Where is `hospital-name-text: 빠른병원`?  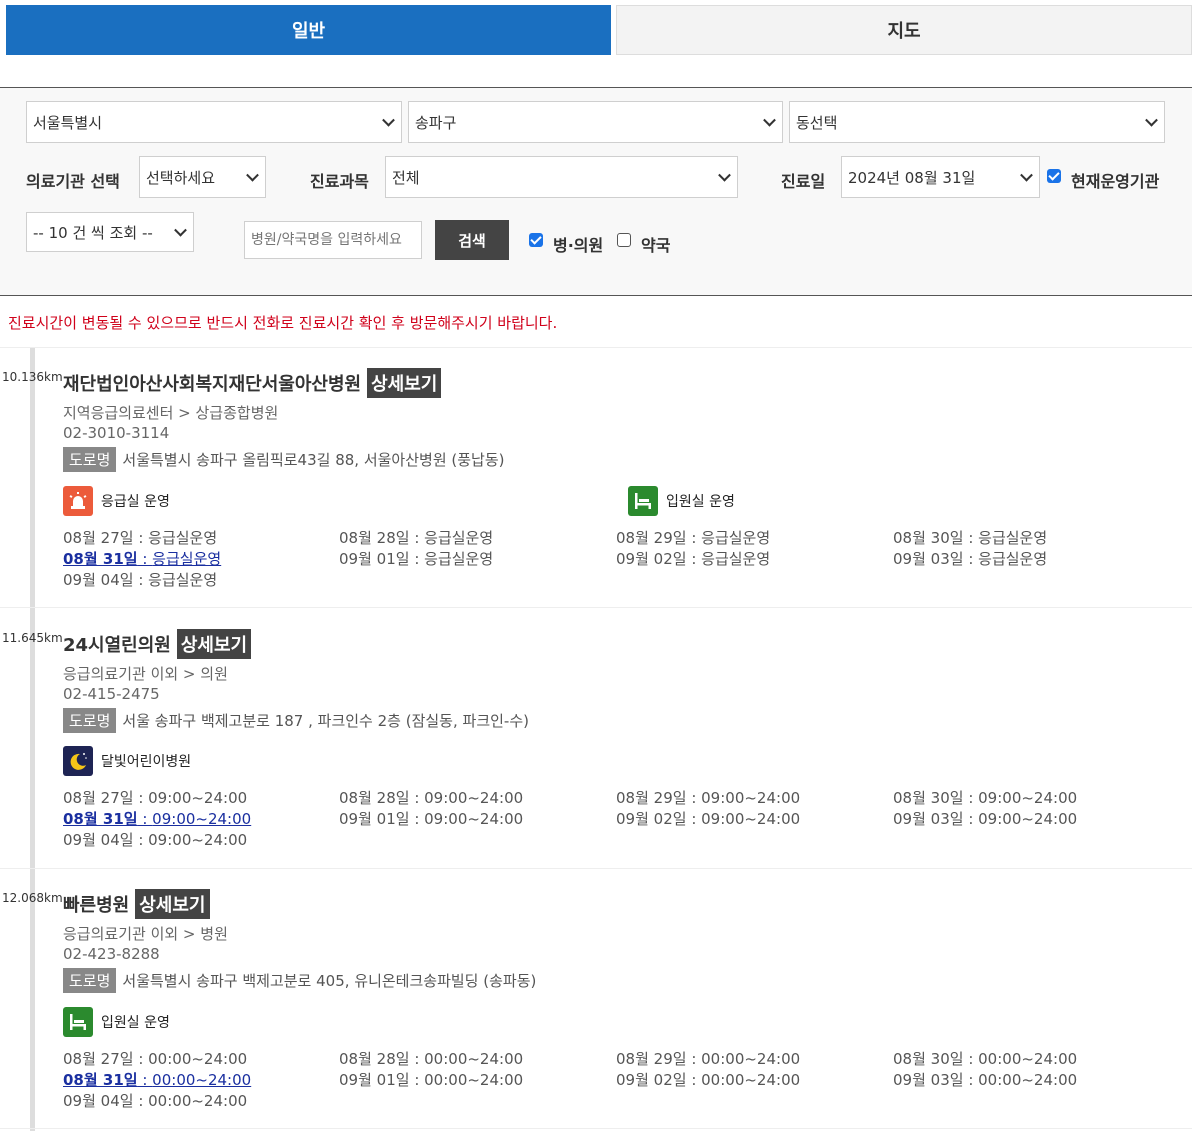 hospital-name-text: 빠른병원 is located at coordinates (96, 905).